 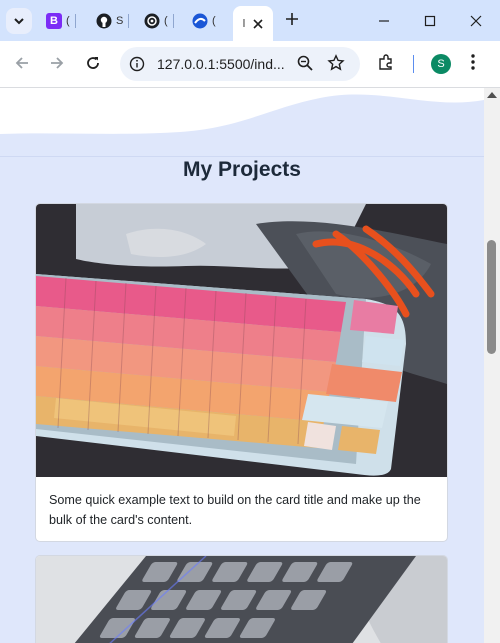 I want to click on hero-wave-shape, so click(x=242, y=111).